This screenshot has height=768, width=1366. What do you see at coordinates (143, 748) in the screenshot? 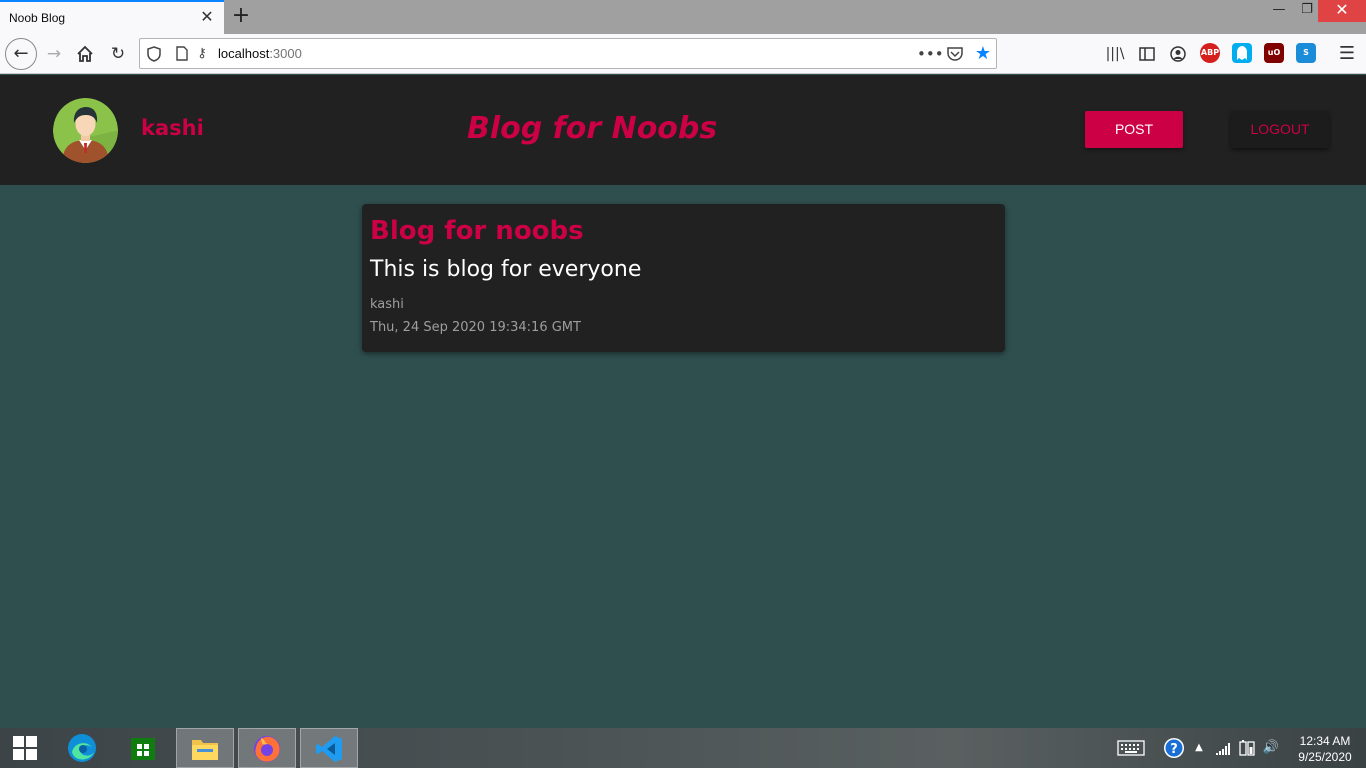
I see `store-icon` at bounding box center [143, 748].